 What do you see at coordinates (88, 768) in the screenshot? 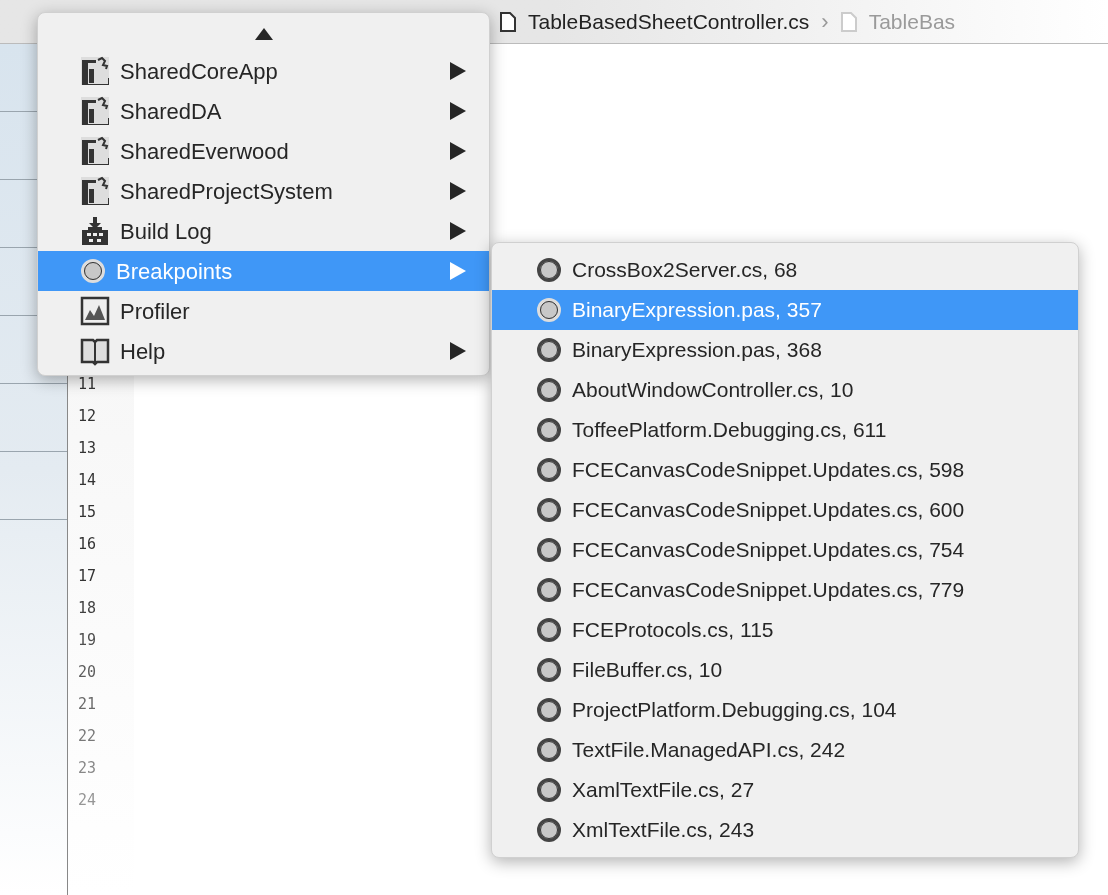
I see `line-number: 23` at bounding box center [88, 768].